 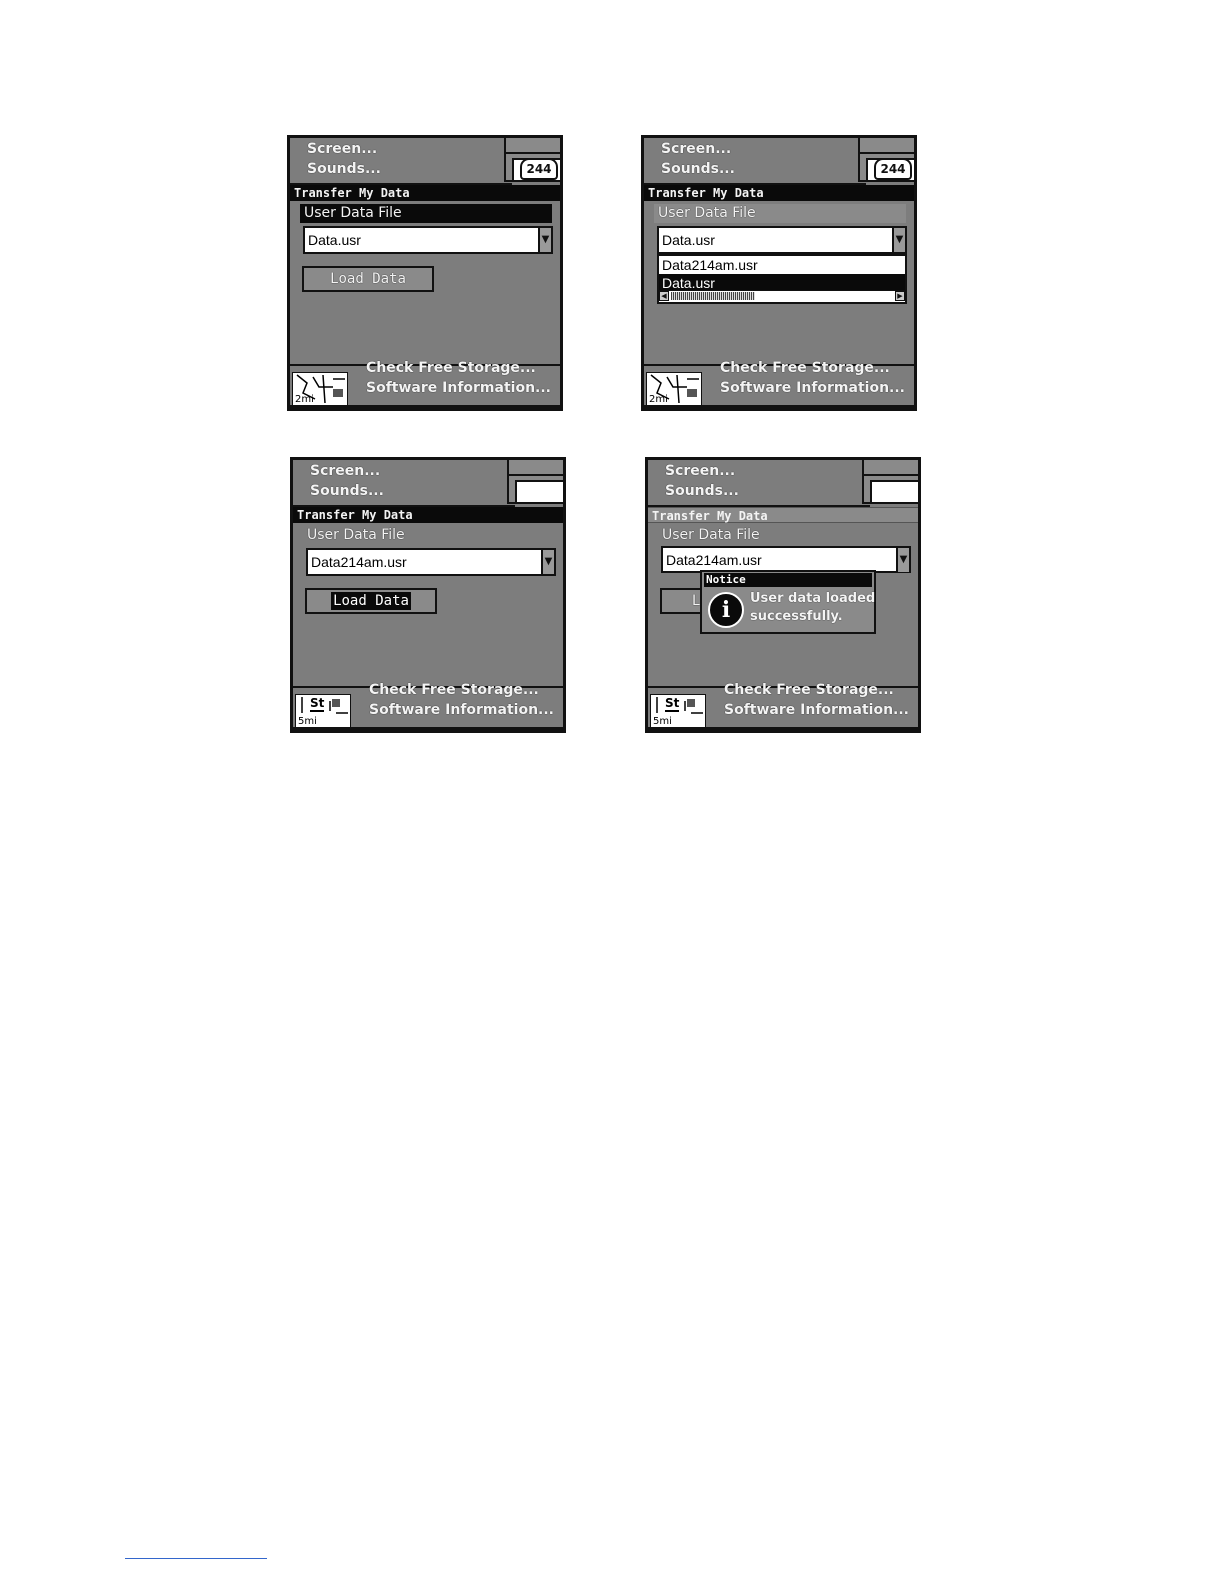 I want to click on file-dropdown-list: Data214am.usr Data.usr ◀ ▶, so click(x=782, y=279).